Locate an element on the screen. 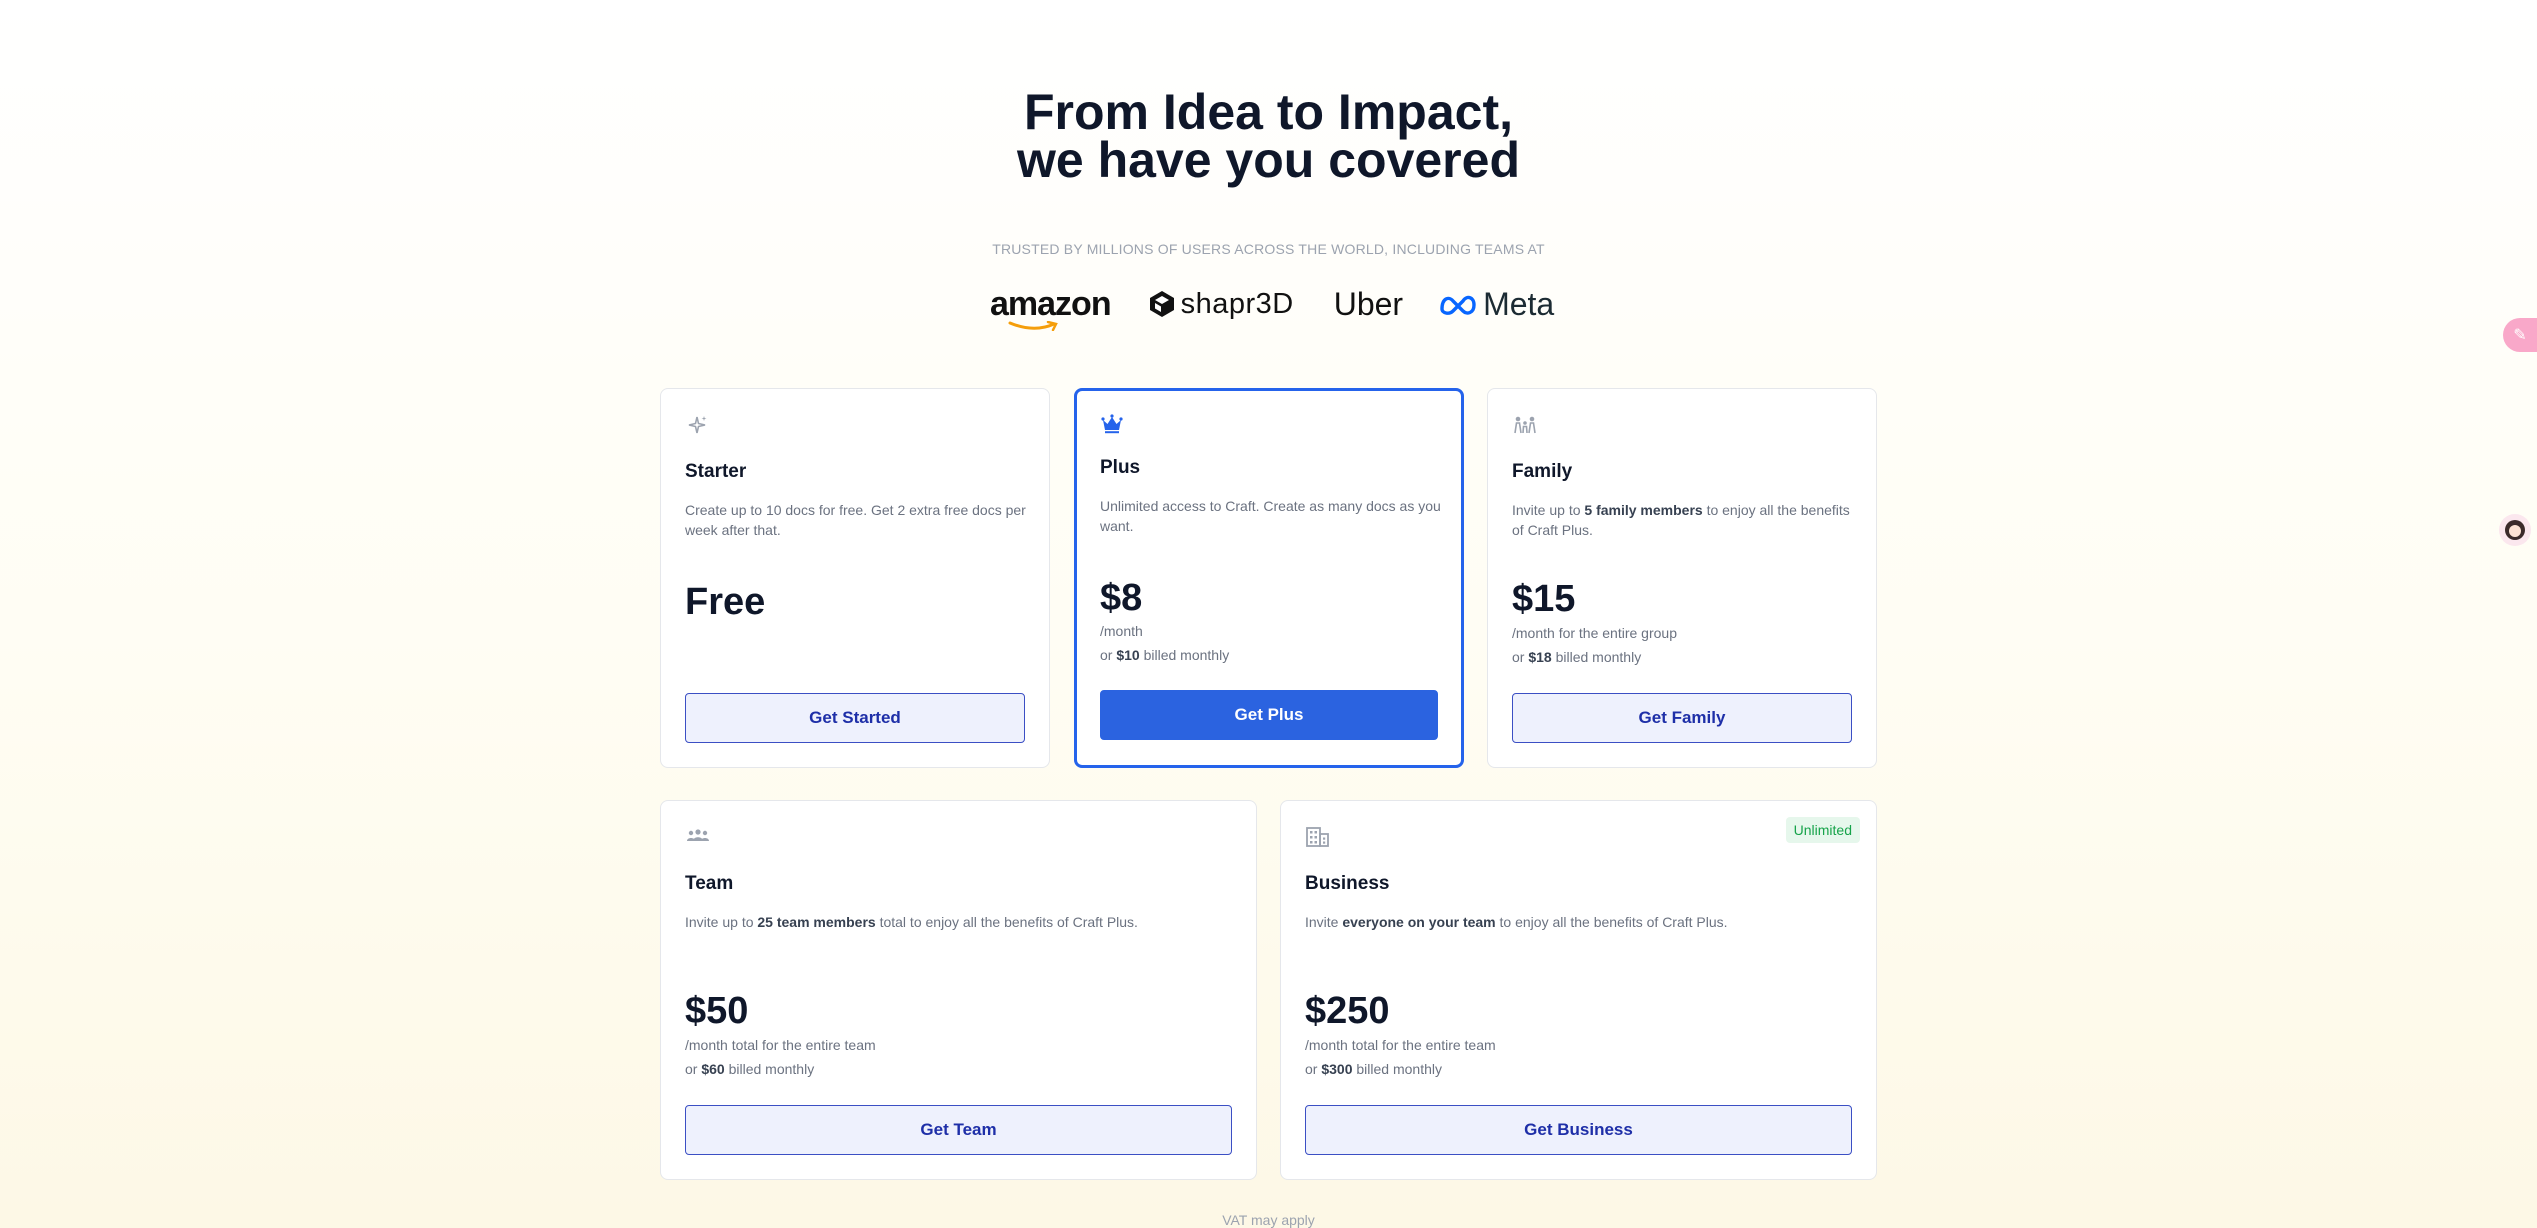 This screenshot has width=2537, height=1228. plan-price: $8 is located at coordinates (1121, 598).